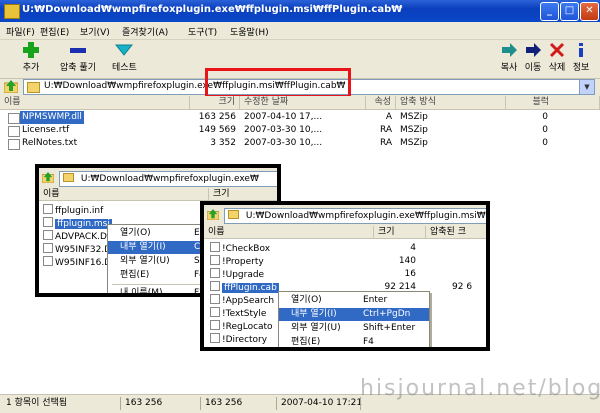  What do you see at coordinates (586, 87) in the screenshot?
I see `address-dropdown-icon: ▼` at bounding box center [586, 87].